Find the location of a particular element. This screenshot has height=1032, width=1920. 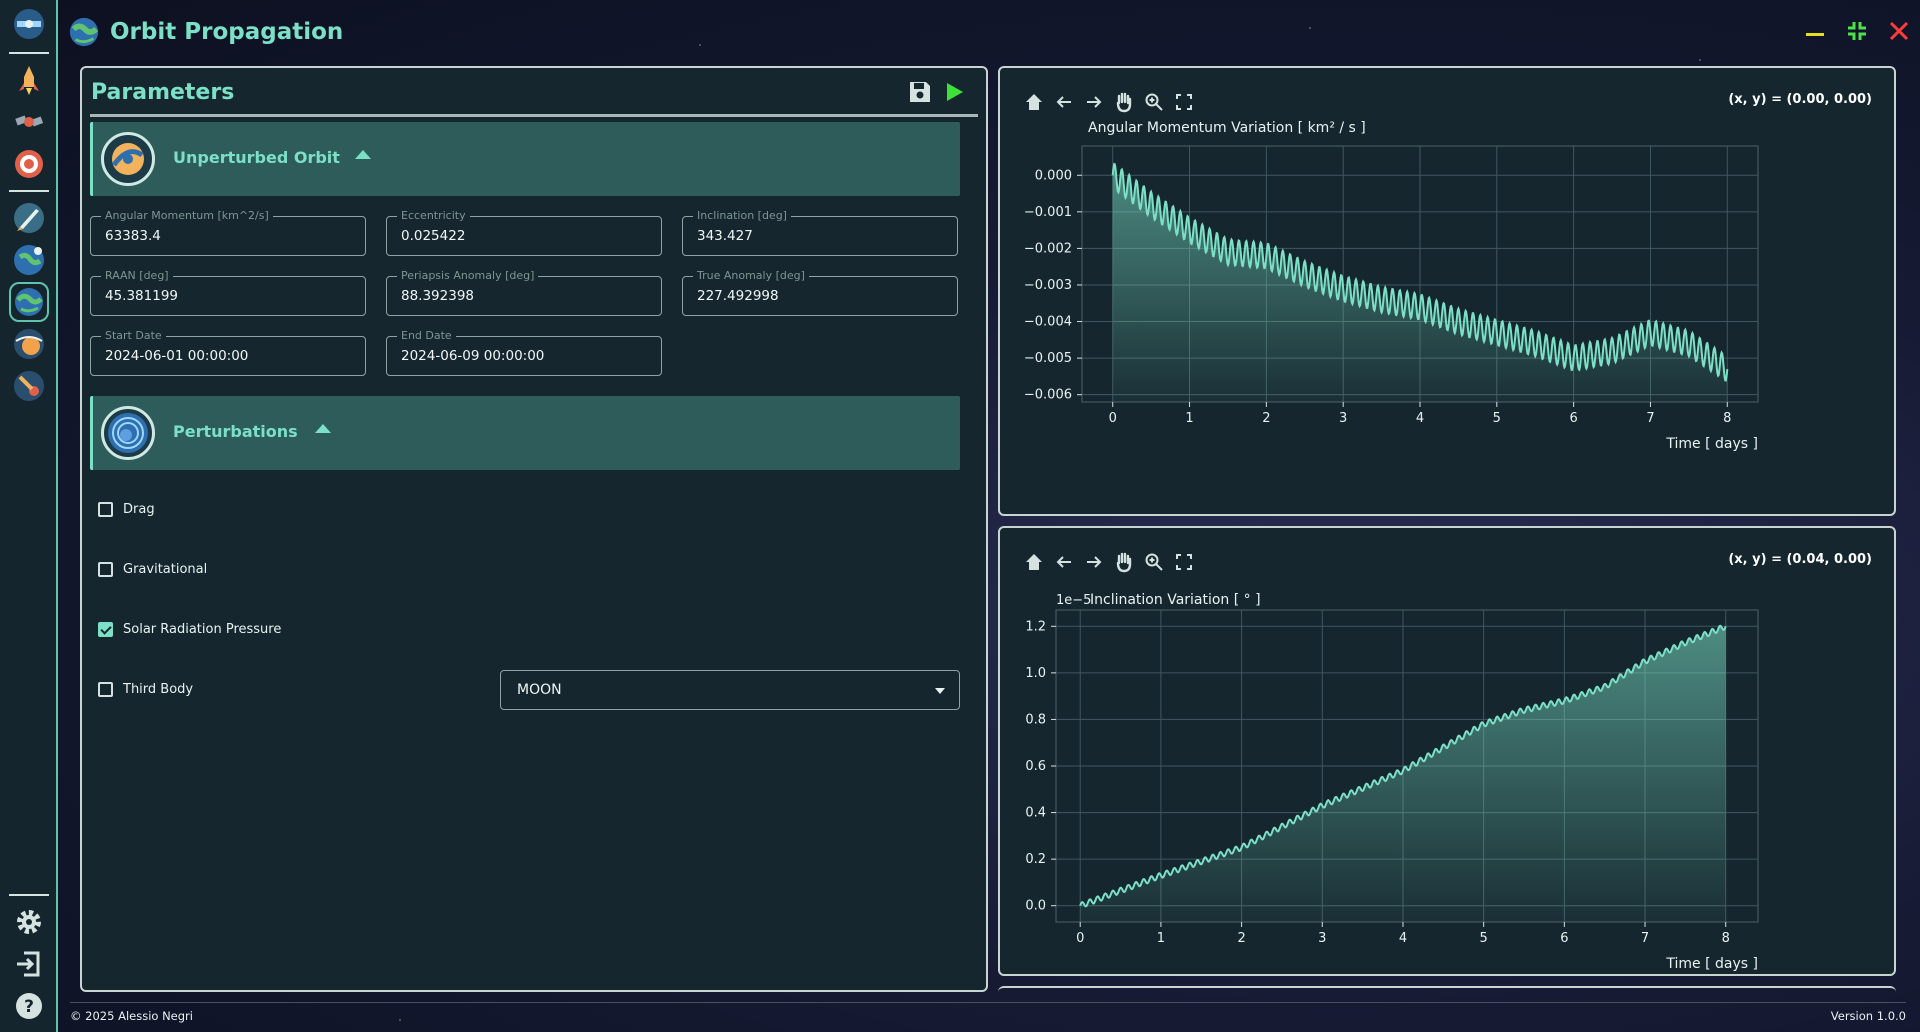

sidebar-separator is located at coordinates (29, 53).